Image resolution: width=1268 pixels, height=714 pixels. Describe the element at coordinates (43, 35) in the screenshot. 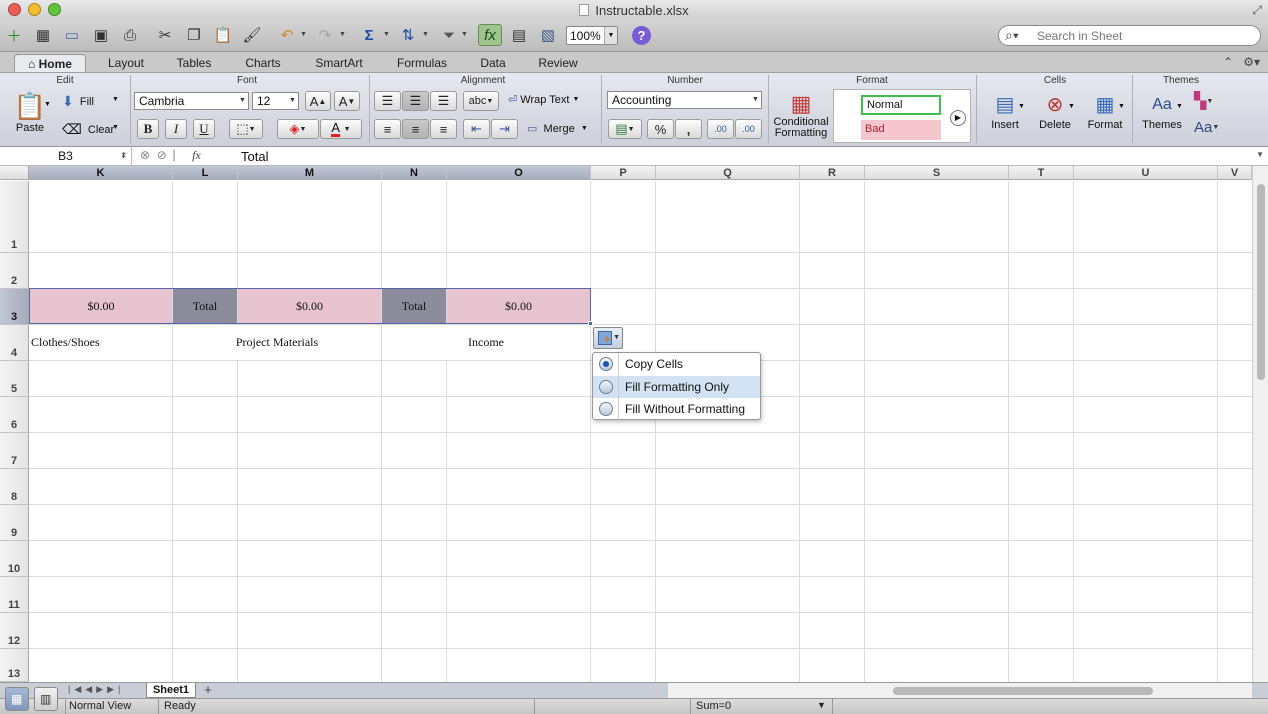

I see `new-from-template-icon: ▦` at that location.